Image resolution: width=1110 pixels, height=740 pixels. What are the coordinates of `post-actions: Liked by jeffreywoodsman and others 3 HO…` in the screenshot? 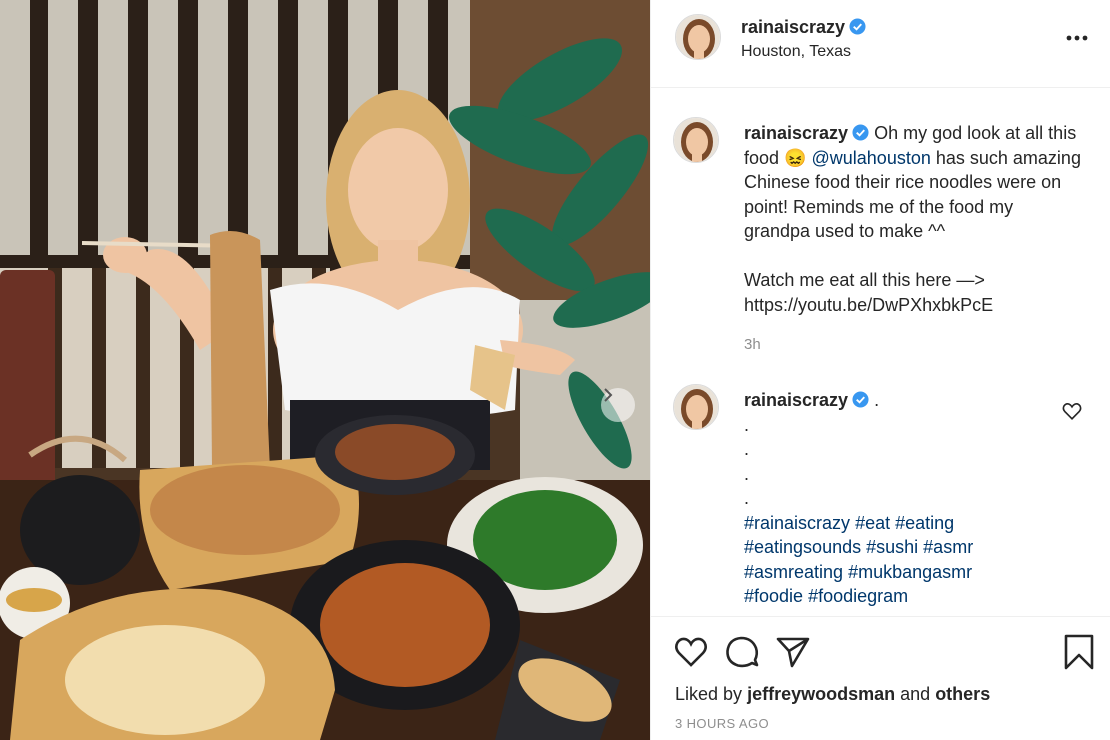 It's located at (880, 678).